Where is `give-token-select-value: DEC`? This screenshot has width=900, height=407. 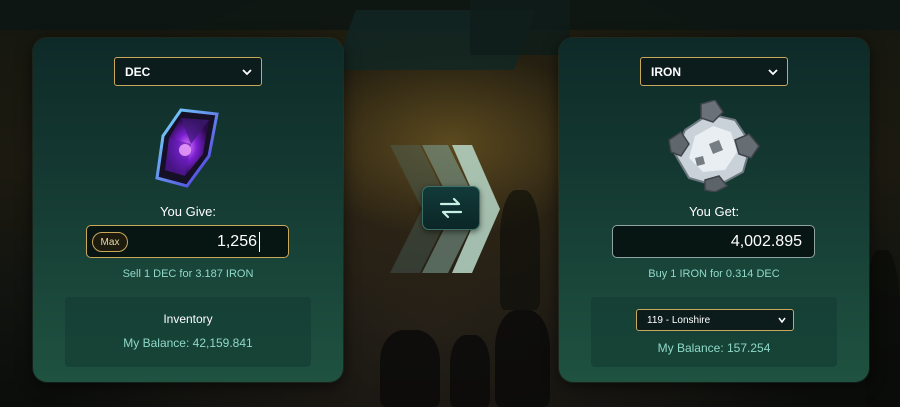 give-token-select-value: DEC is located at coordinates (138, 71).